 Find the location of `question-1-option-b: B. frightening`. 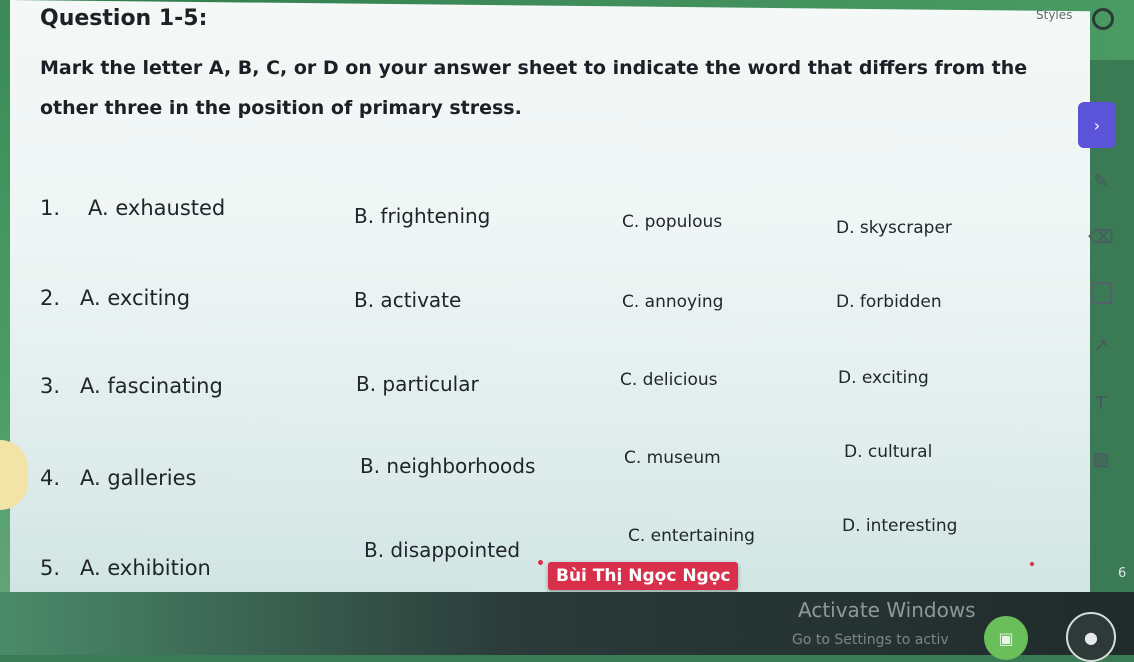

question-1-option-b: B. frightening is located at coordinates (422, 216).